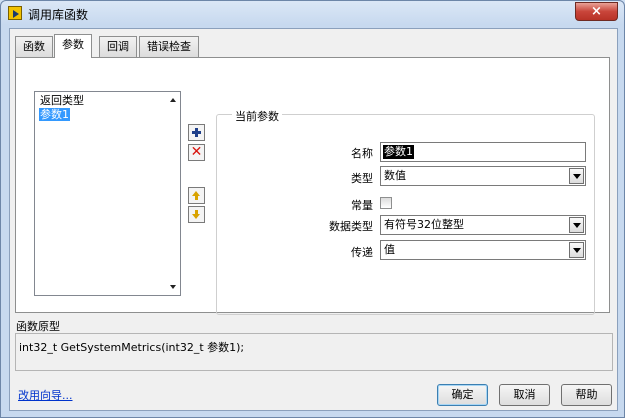 The height and width of the screenshot is (418, 625). I want to click on tab-label: 回调, so click(118, 46).